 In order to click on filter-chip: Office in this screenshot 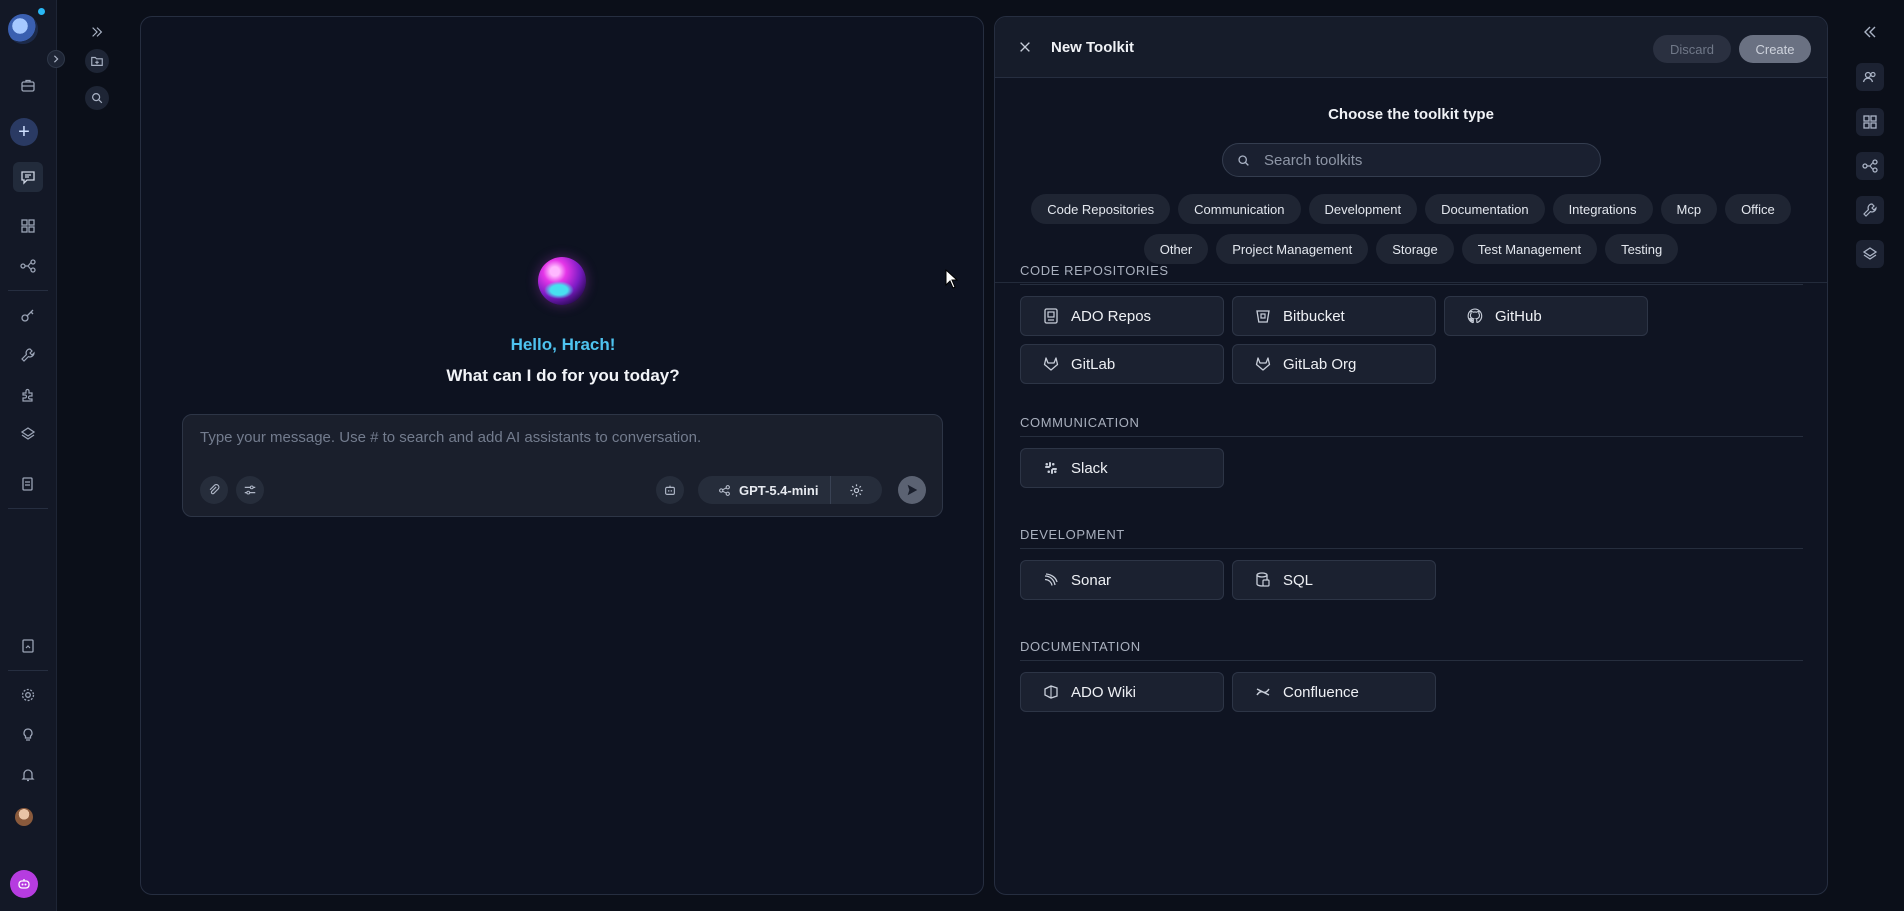, I will do `click(1758, 209)`.